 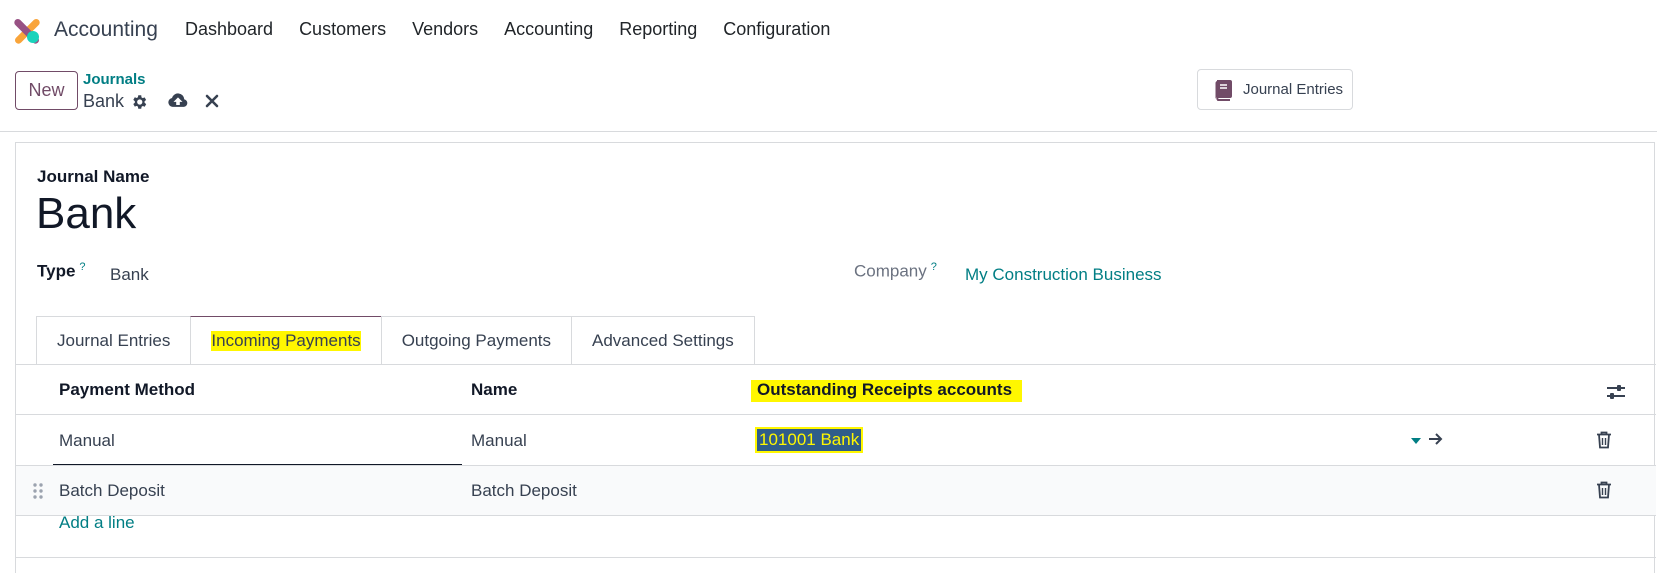 I want to click on payment-method-cell: Manual, so click(x=87, y=441).